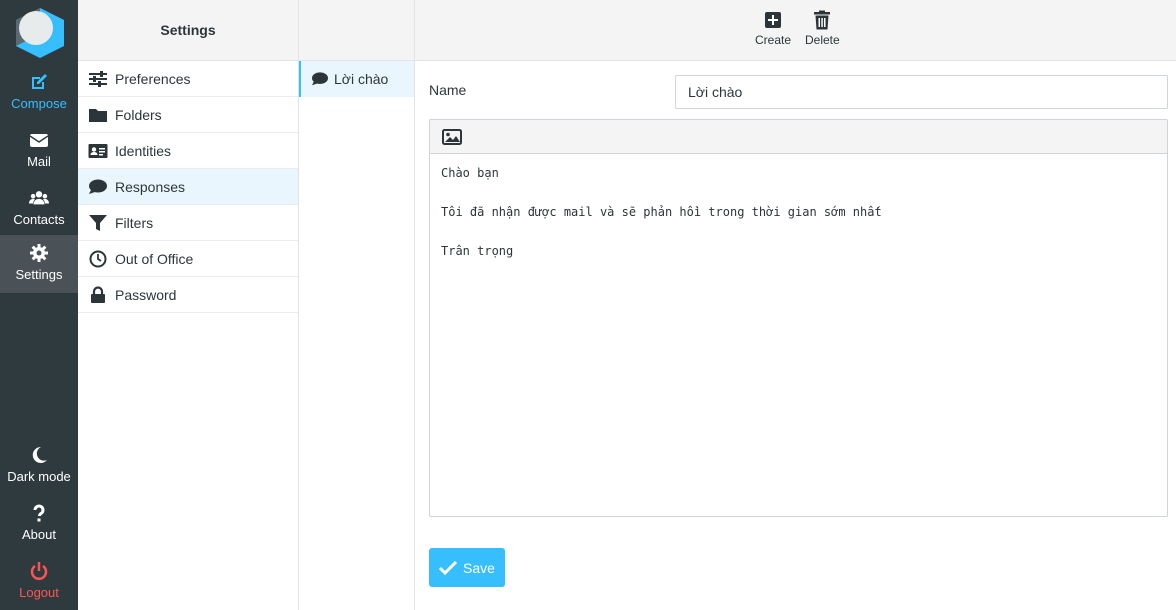 This screenshot has height=610, width=1176. I want to click on responses-list: Lời chào, so click(357, 305).